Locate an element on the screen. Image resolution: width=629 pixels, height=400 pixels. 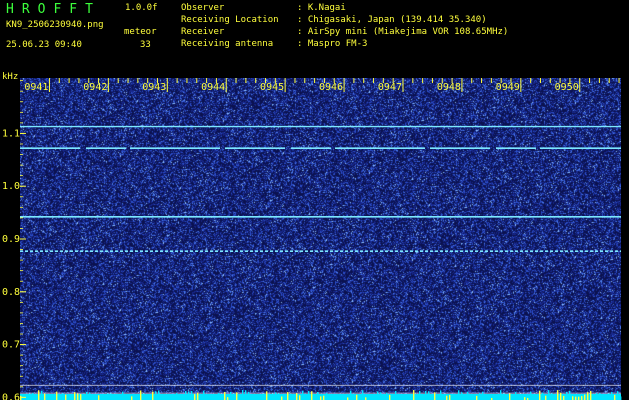
y-tick-label: 1.0 is located at coordinates (11, 186).